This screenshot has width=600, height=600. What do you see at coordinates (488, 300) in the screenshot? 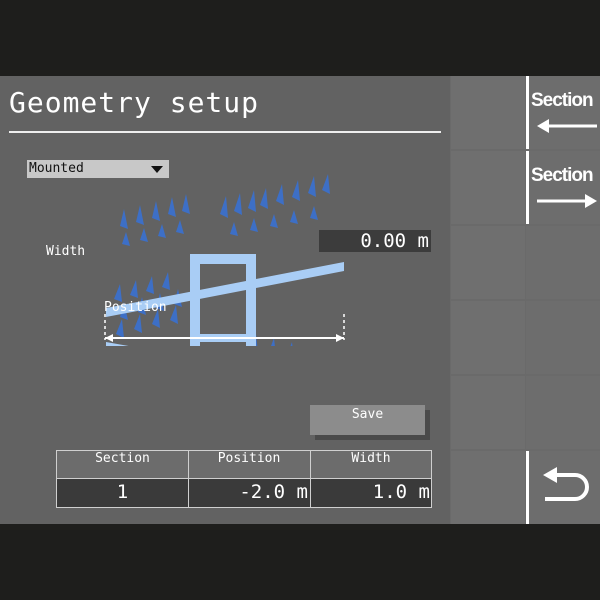
I see `softkey-column-left` at bounding box center [488, 300].